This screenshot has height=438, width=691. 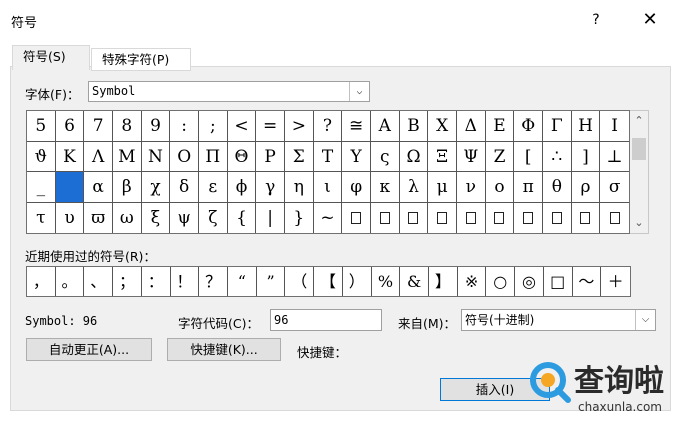 I want to click on recent-symbol-cell: 】, so click(x=443, y=281).